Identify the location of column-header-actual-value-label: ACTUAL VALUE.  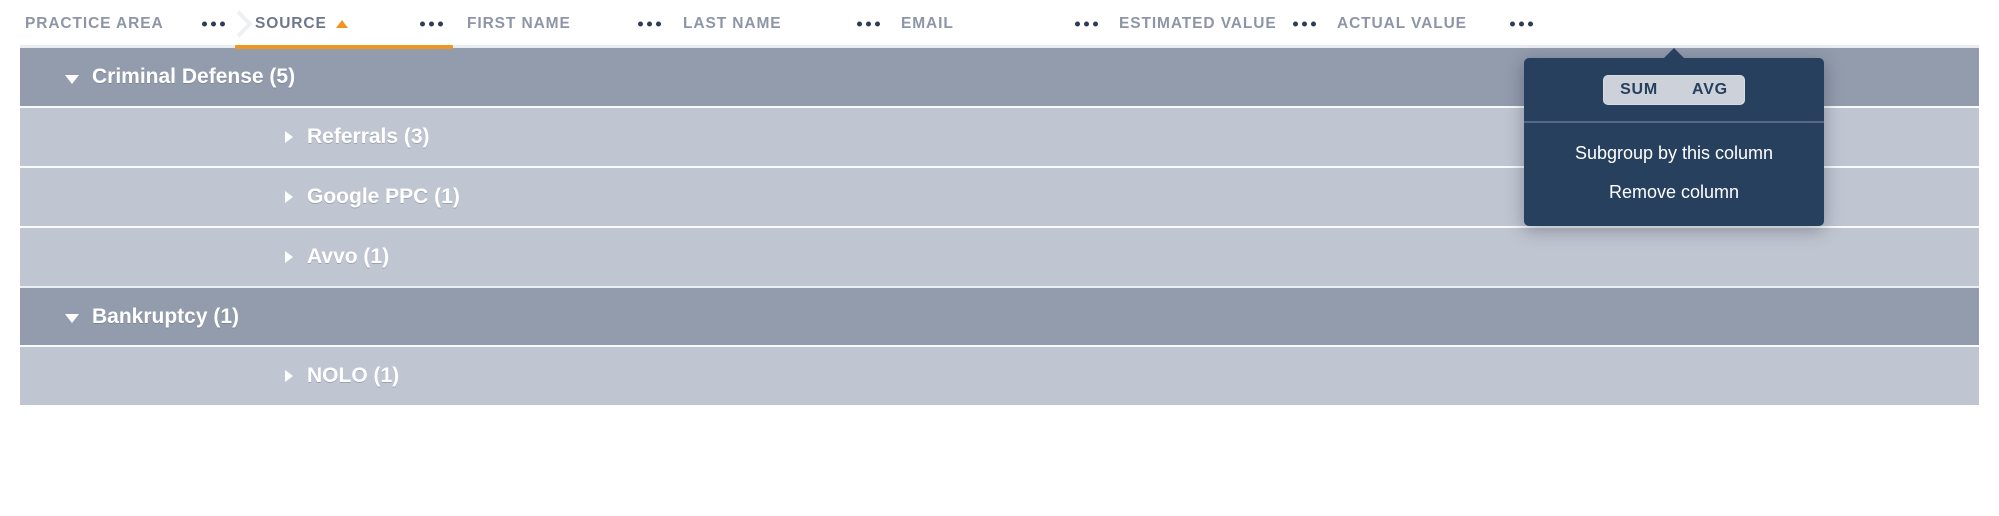
(1402, 23).